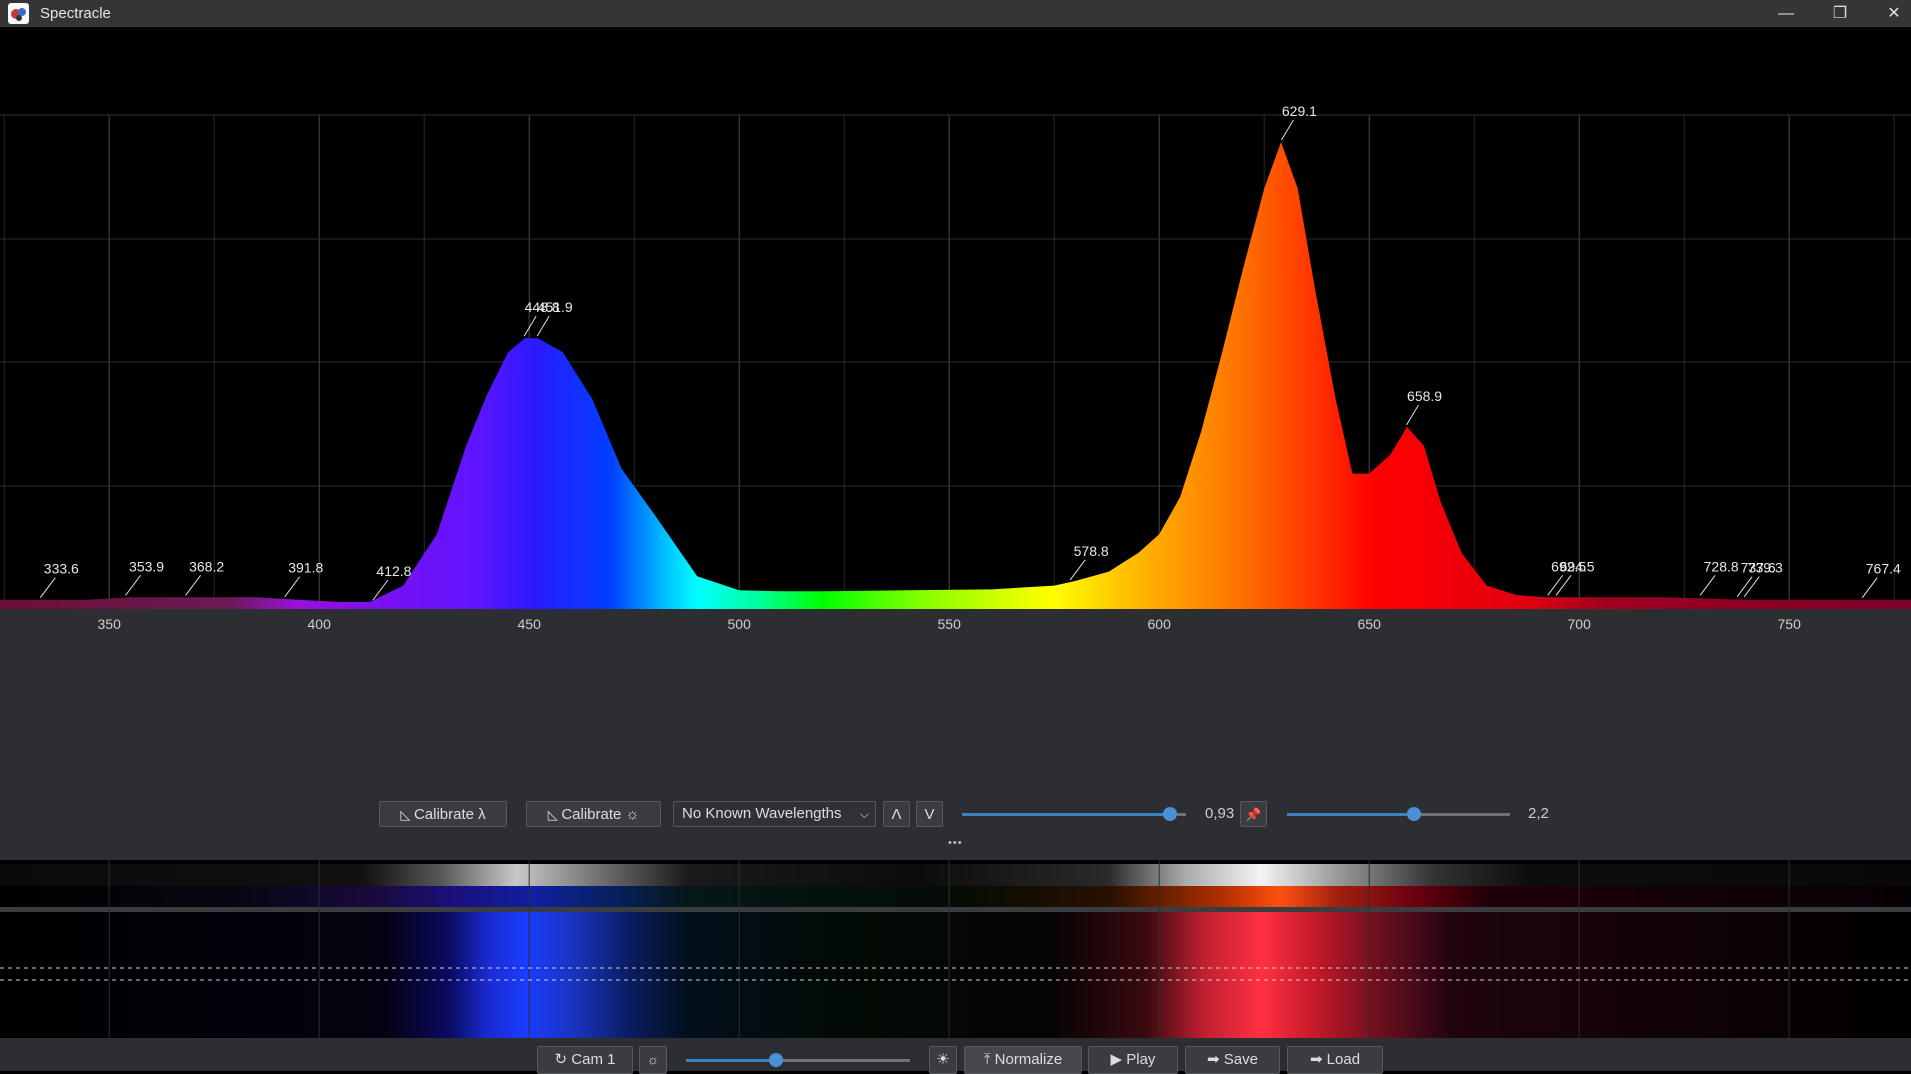 The image size is (1911, 1074). Describe the element at coordinates (762, 813) in the screenshot. I see `known-wavelengths-value: No Known Wavelengths` at that location.